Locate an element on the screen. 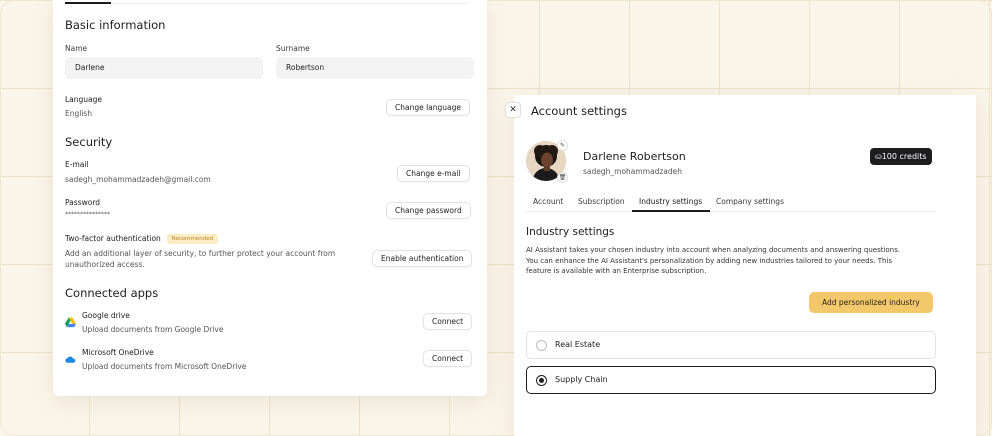 This screenshot has height=436, width=992. app-desc: Upload documents from Google Drive is located at coordinates (153, 329).